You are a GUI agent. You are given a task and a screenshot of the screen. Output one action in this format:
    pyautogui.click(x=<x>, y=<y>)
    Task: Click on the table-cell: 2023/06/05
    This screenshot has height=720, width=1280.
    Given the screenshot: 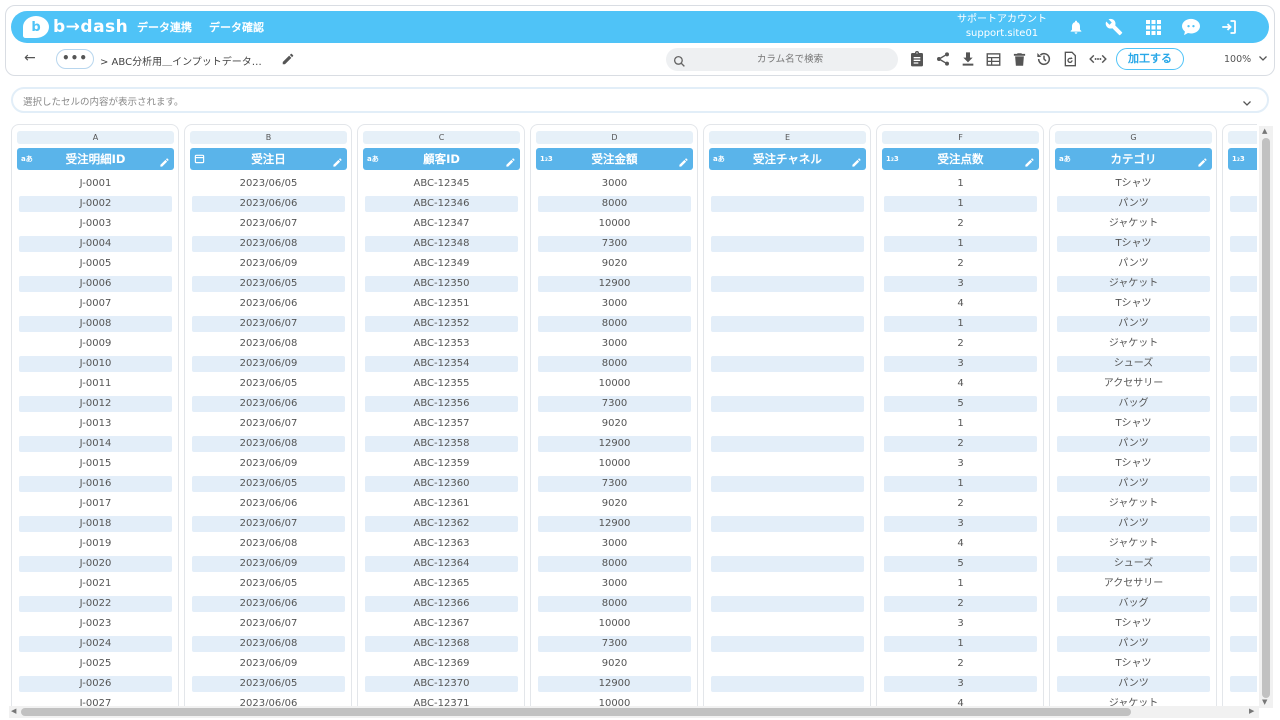 What is the action you would take?
    pyautogui.click(x=268, y=484)
    